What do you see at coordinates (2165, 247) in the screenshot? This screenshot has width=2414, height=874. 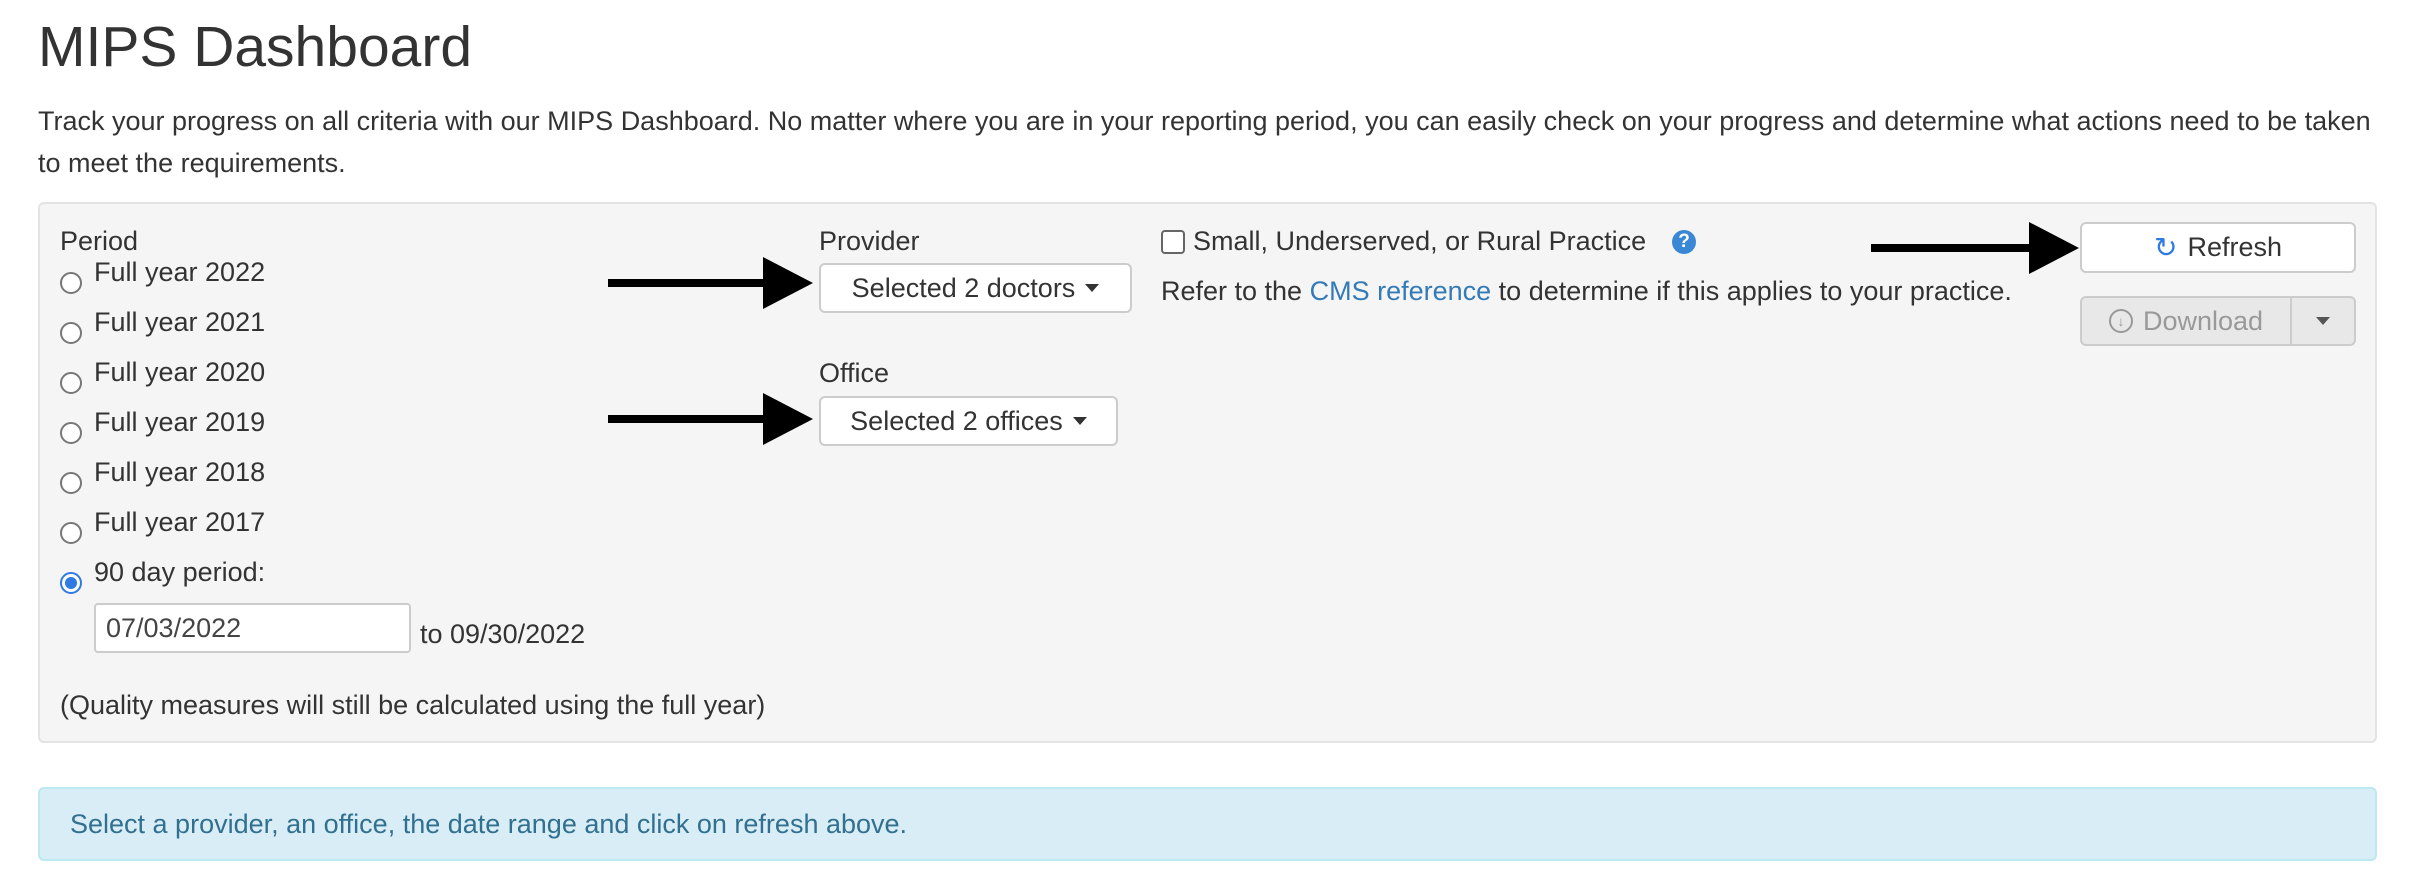 I see `refresh-icon: ↻` at bounding box center [2165, 247].